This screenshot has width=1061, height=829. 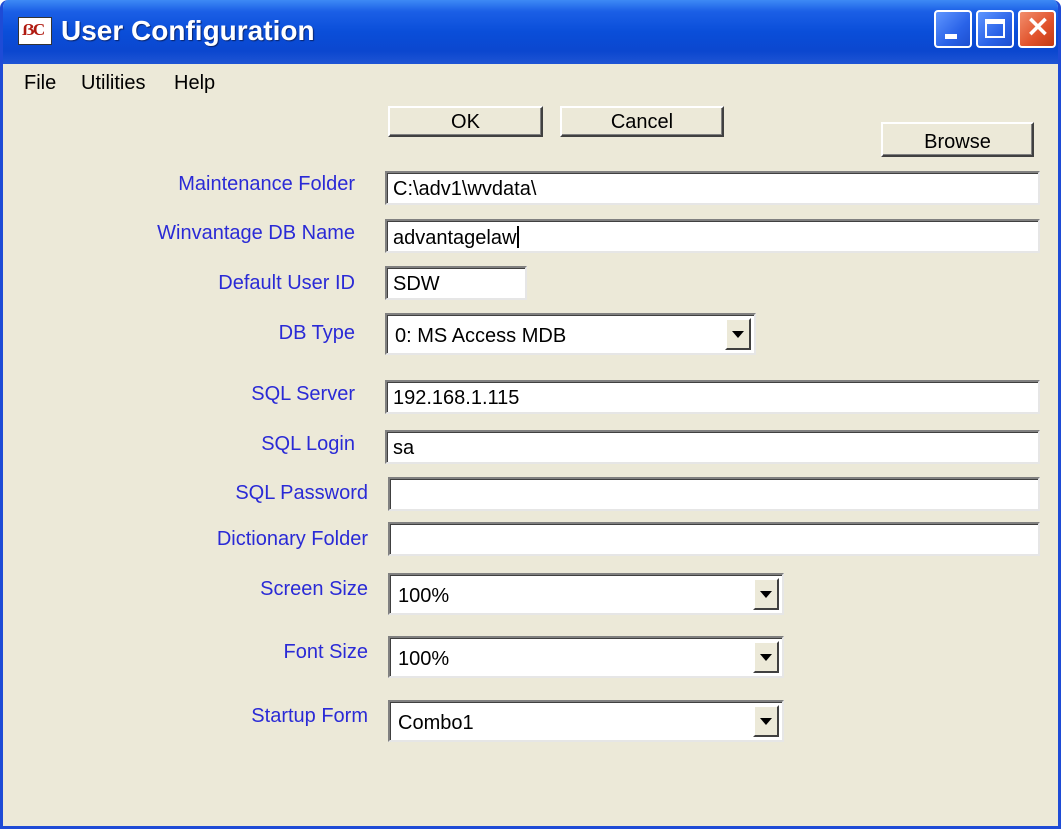 What do you see at coordinates (292, 539) in the screenshot?
I see `dictionary-folder-label: Dictionary Folder` at bounding box center [292, 539].